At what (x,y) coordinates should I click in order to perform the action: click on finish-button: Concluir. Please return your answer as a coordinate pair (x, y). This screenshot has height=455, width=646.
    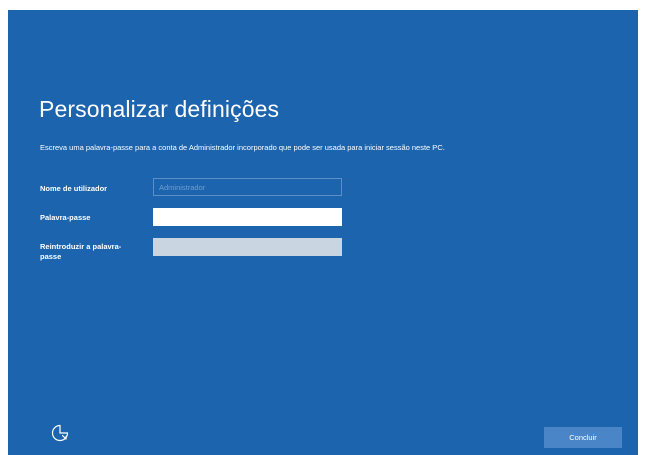
    Looking at the image, I should click on (583, 437).